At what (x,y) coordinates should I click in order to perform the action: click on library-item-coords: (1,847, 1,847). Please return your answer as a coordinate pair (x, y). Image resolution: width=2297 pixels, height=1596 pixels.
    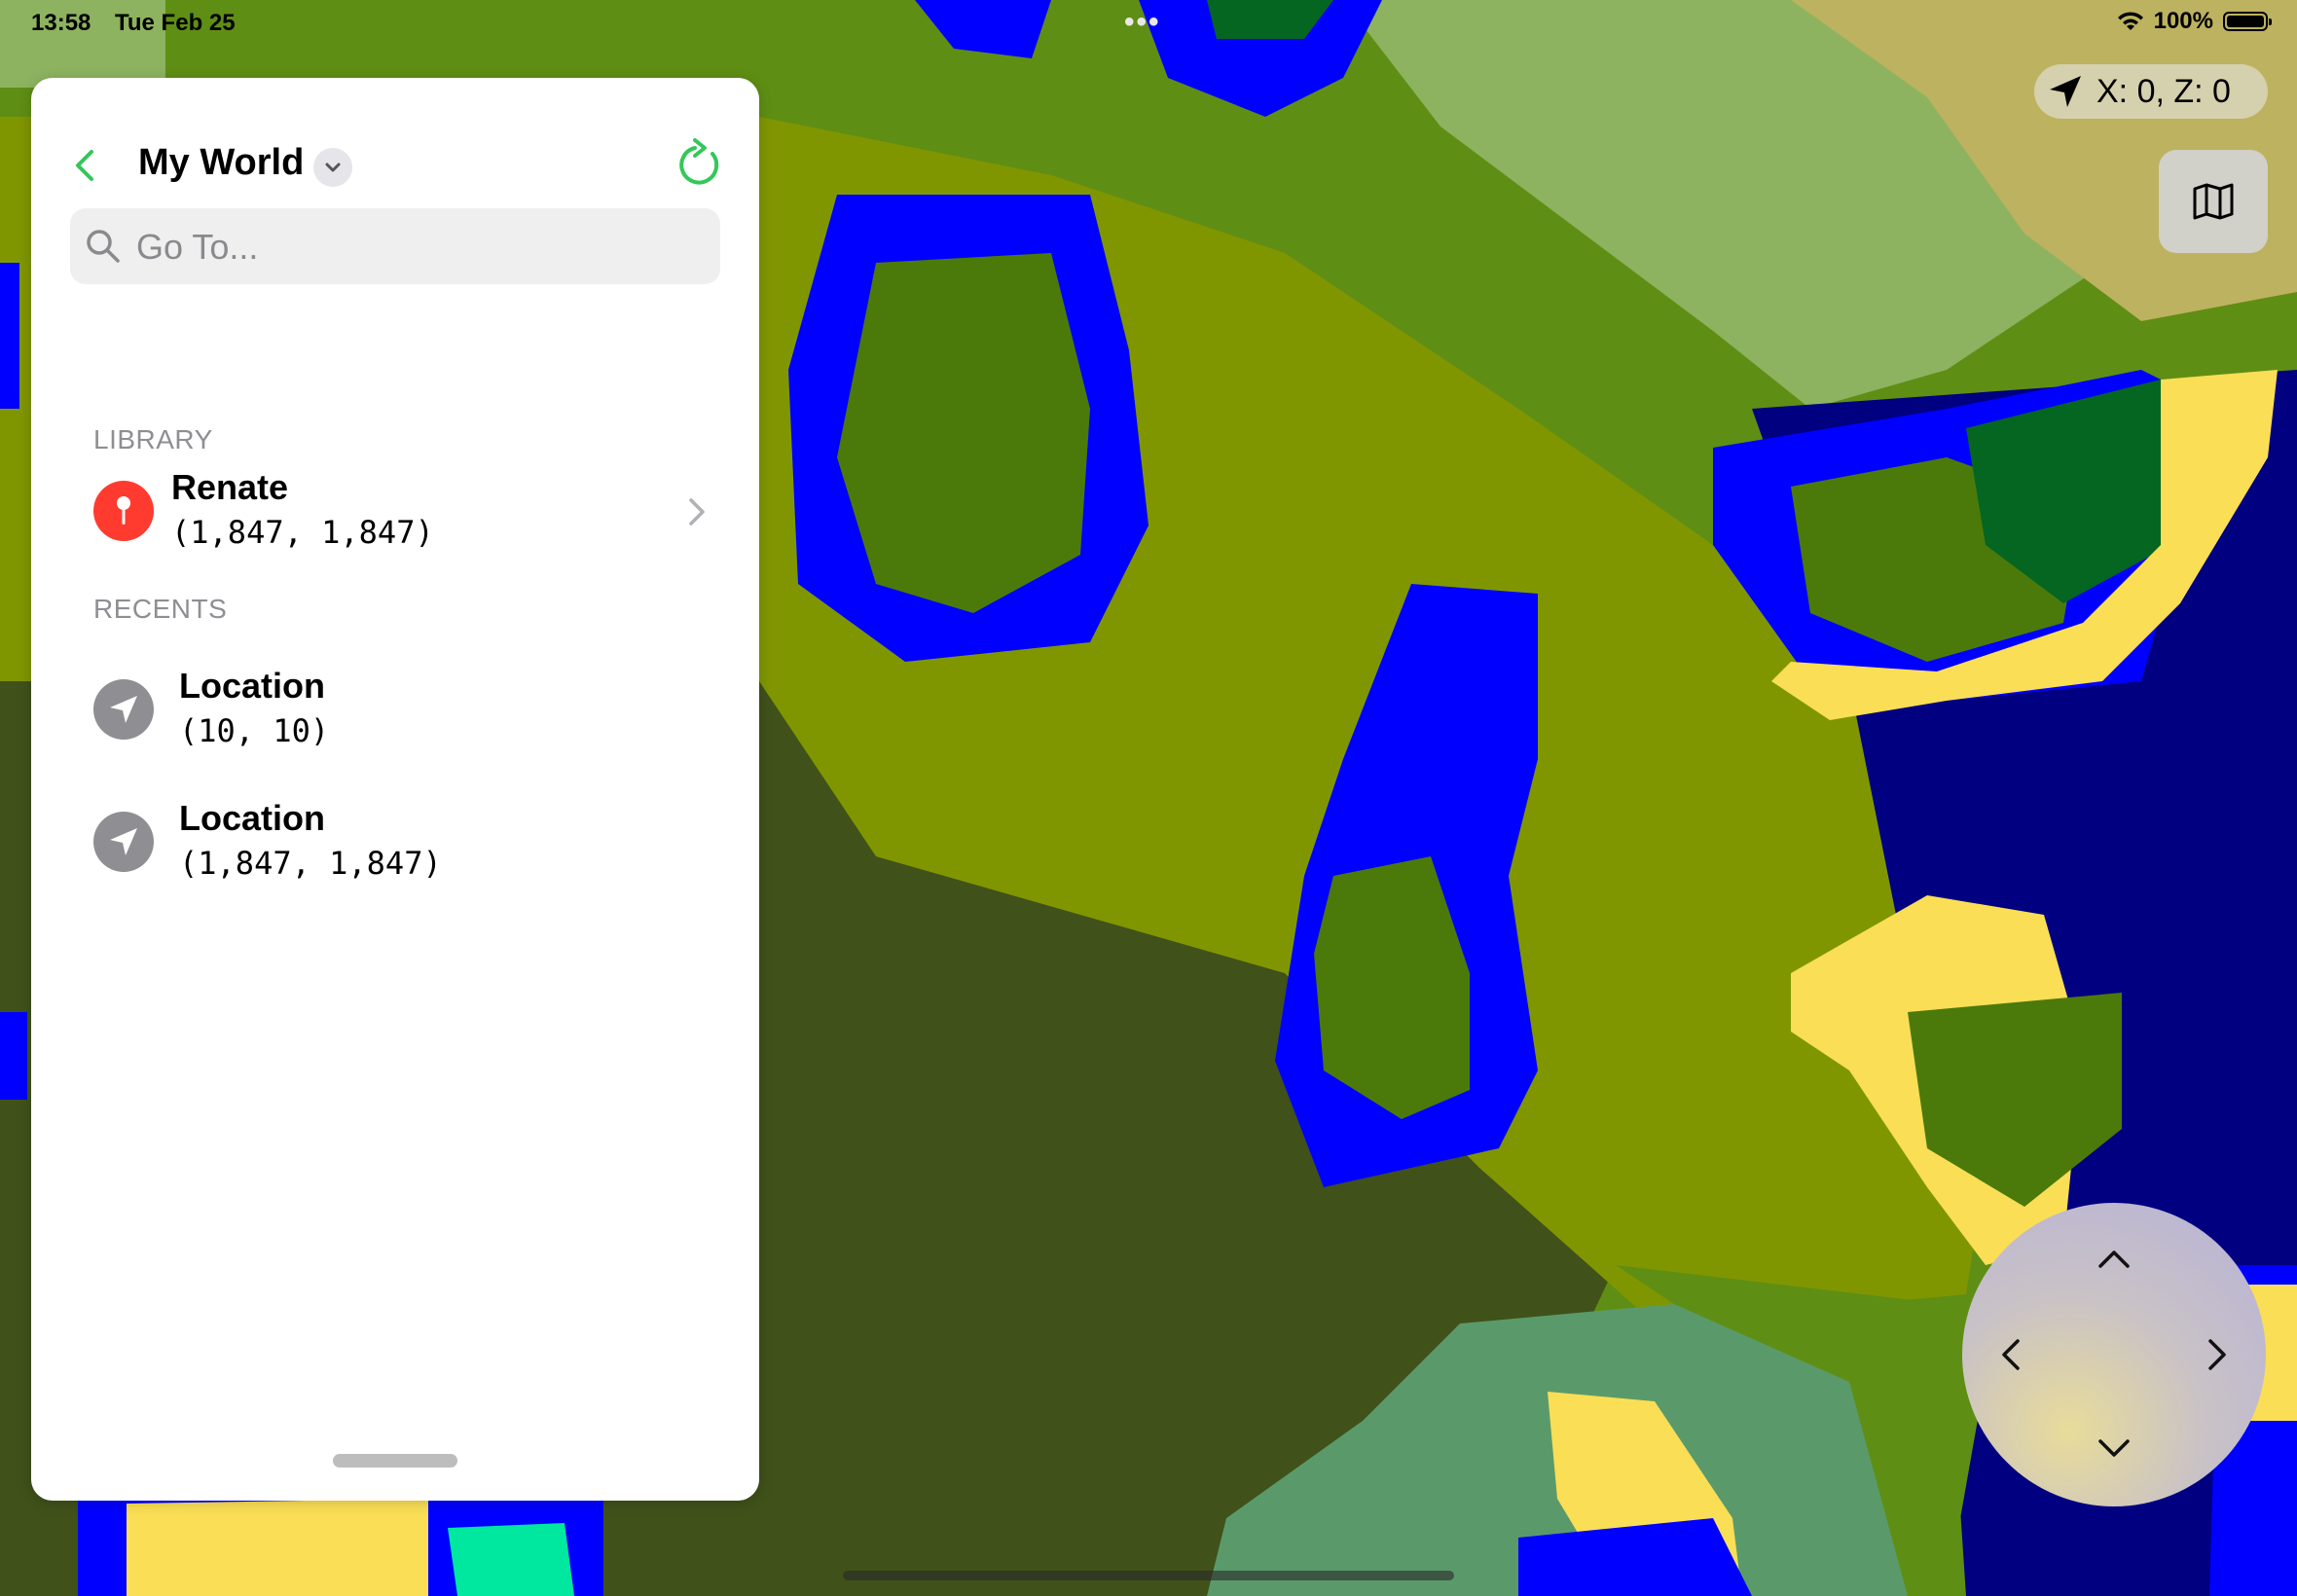
    Looking at the image, I should click on (302, 532).